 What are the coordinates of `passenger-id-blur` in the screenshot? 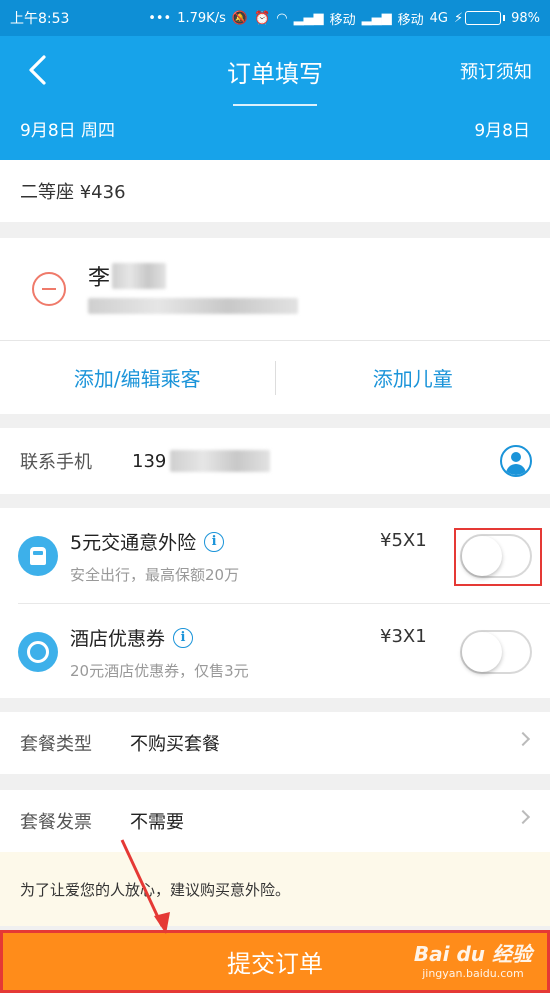 It's located at (193, 306).